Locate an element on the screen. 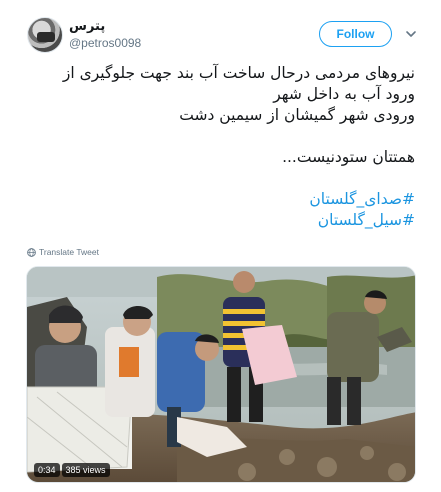  tweet-header: پترس @petros0098 Follow is located at coordinates (227, 35).